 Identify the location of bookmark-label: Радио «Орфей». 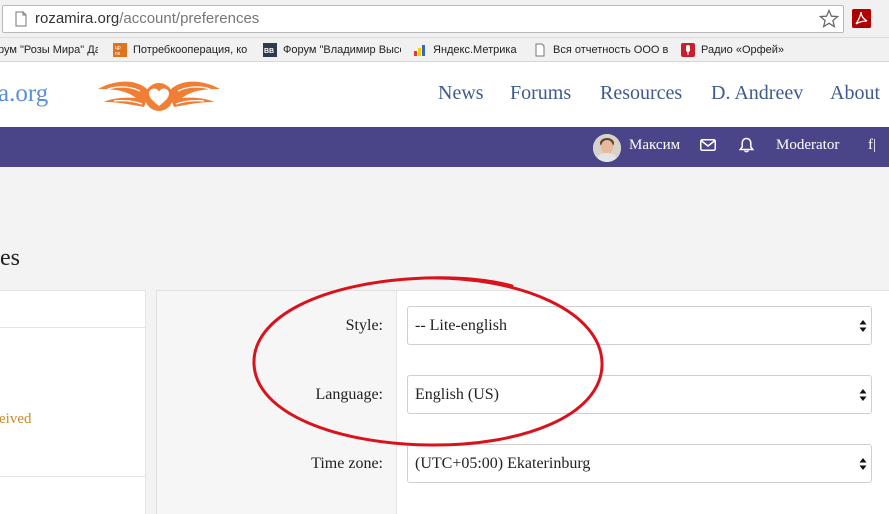
(743, 50).